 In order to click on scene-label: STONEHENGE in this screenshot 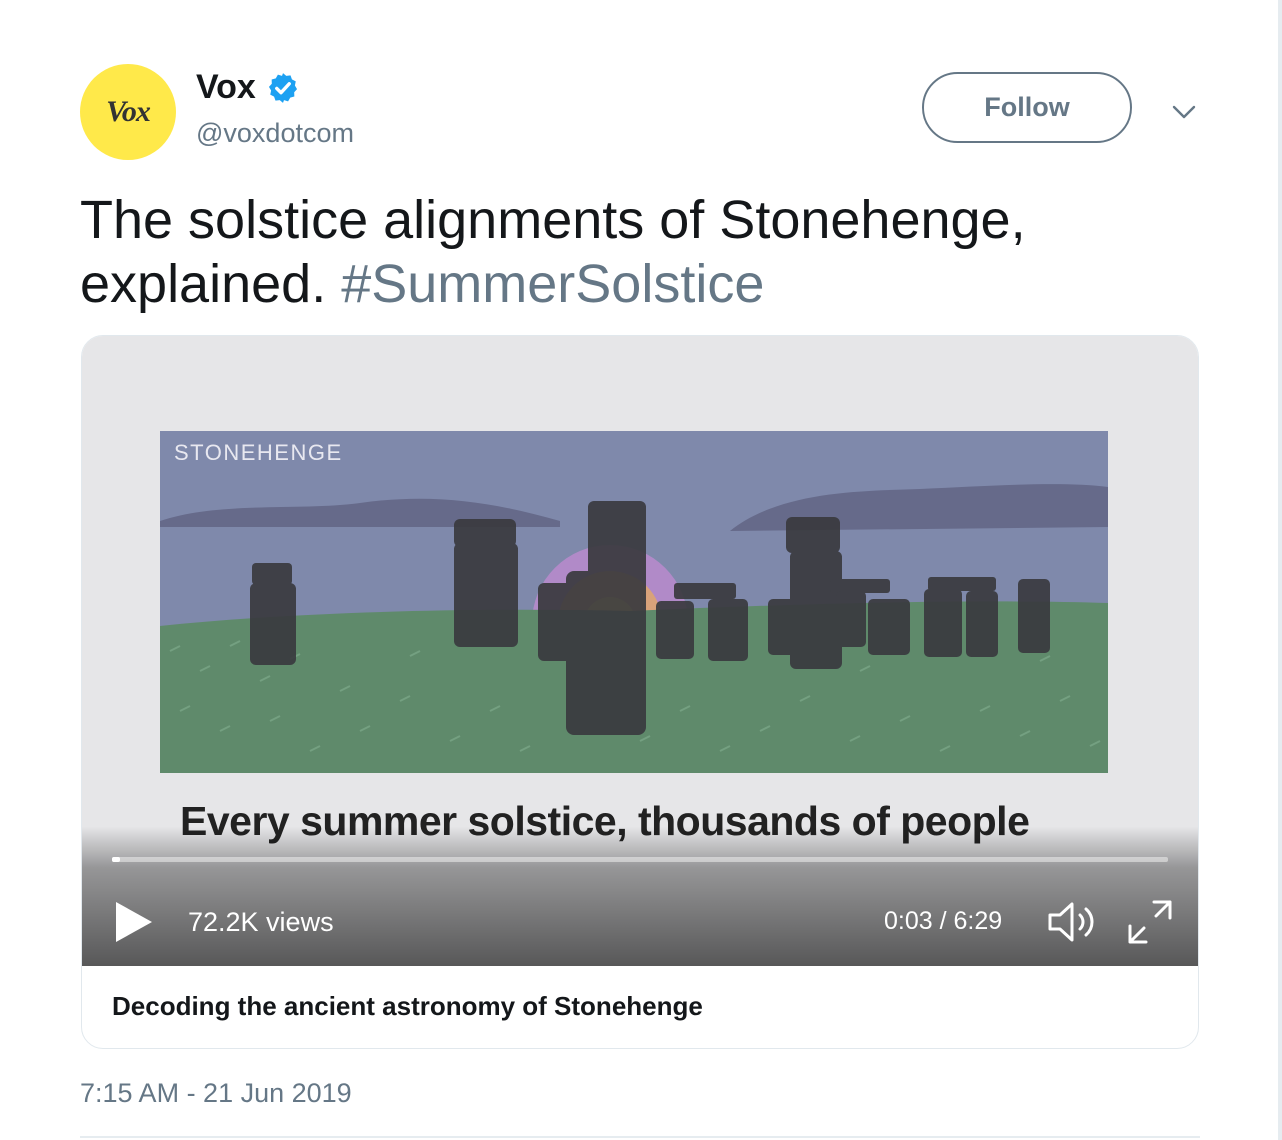, I will do `click(258, 452)`.